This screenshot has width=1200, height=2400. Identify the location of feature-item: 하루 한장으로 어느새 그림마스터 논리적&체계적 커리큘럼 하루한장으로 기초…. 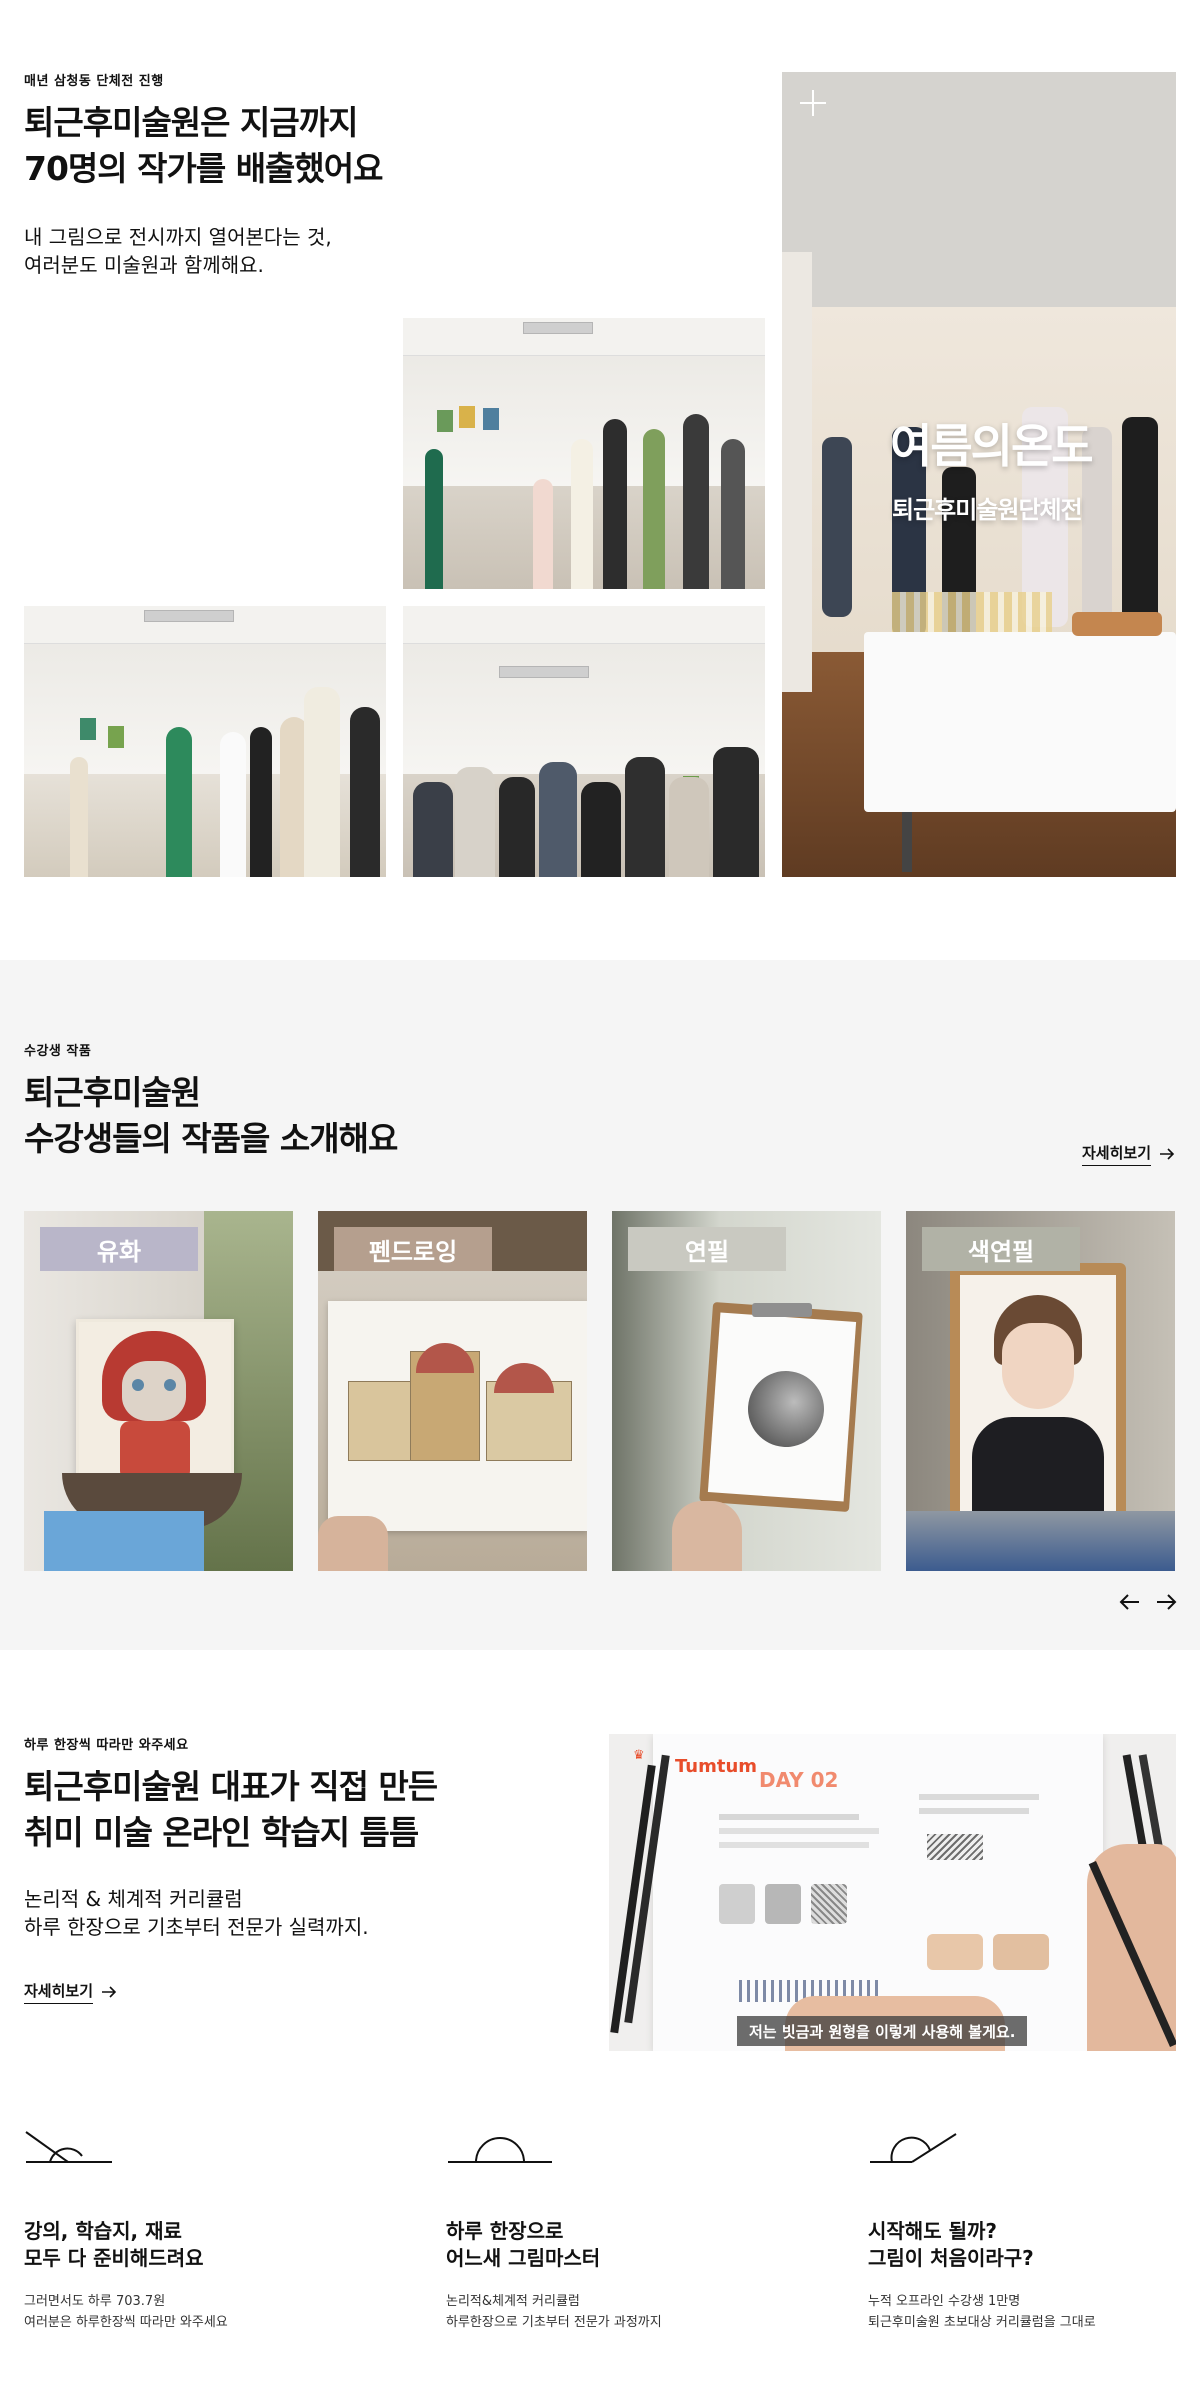
(636, 2230).